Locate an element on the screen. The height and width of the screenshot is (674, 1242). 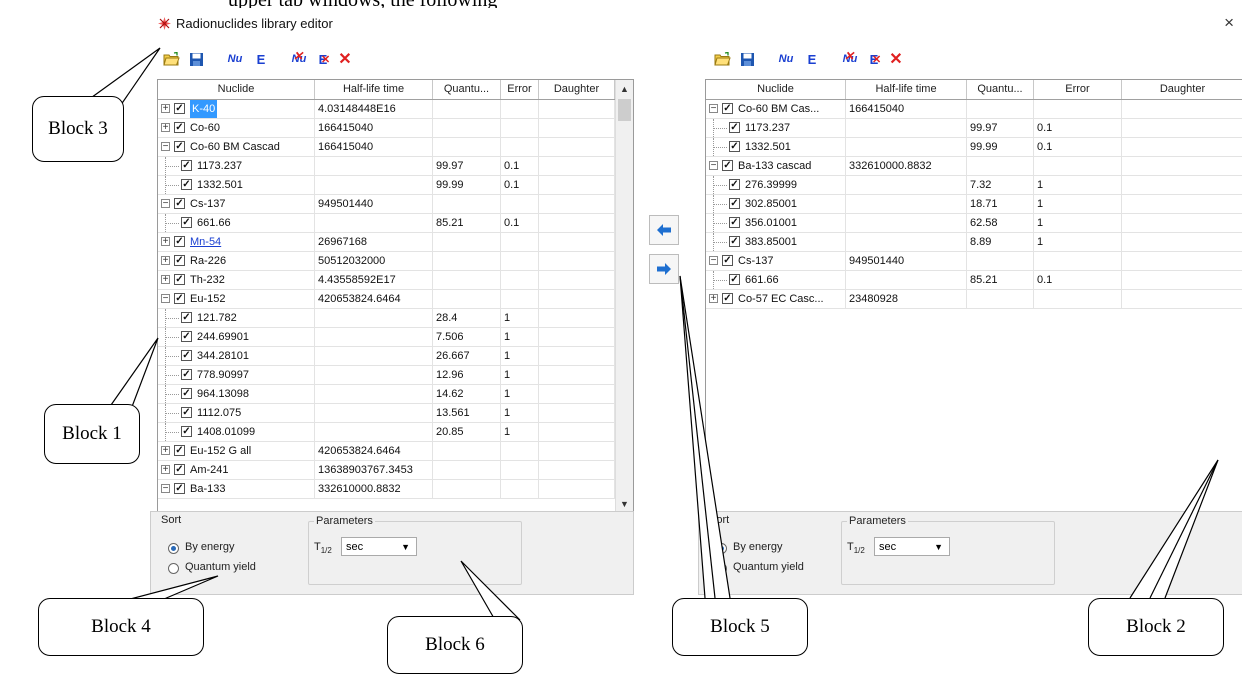
sort-quantum-yield-radio is located at coordinates (173, 568).